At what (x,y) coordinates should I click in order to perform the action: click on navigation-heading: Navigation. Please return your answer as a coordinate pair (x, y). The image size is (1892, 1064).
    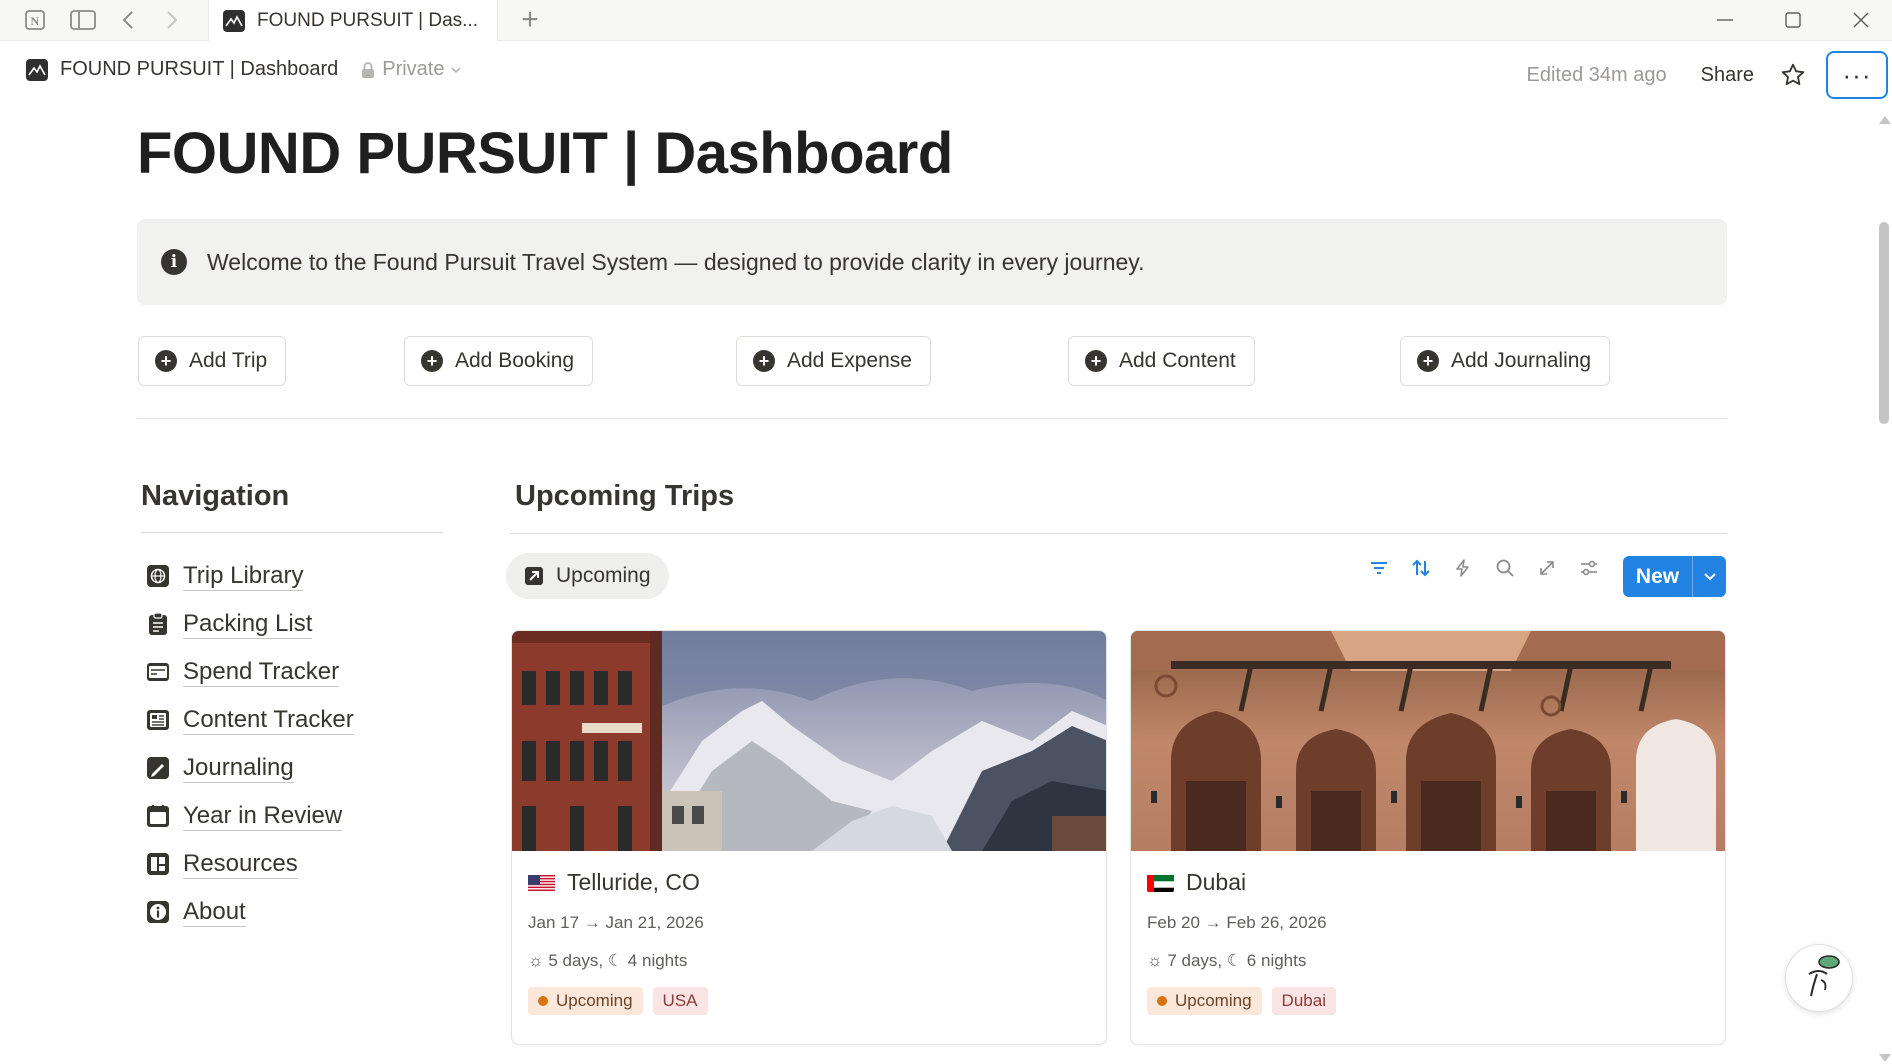
    Looking at the image, I should click on (215, 496).